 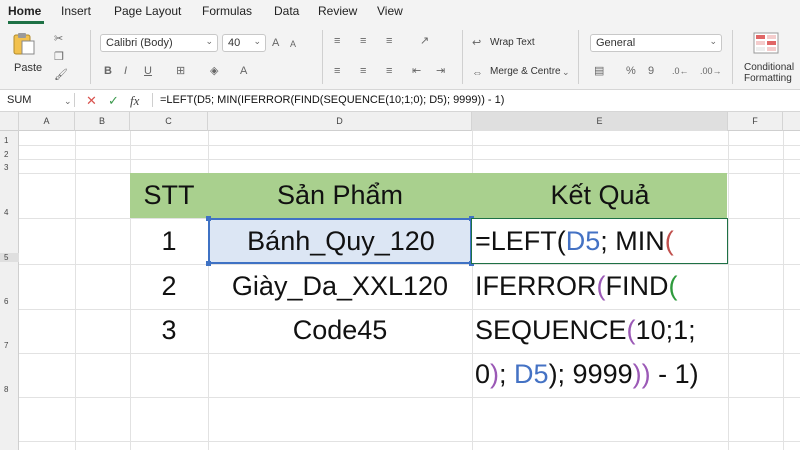 What do you see at coordinates (768, 78) in the screenshot?
I see `conditional-formatting-label-2: Formatting` at bounding box center [768, 78].